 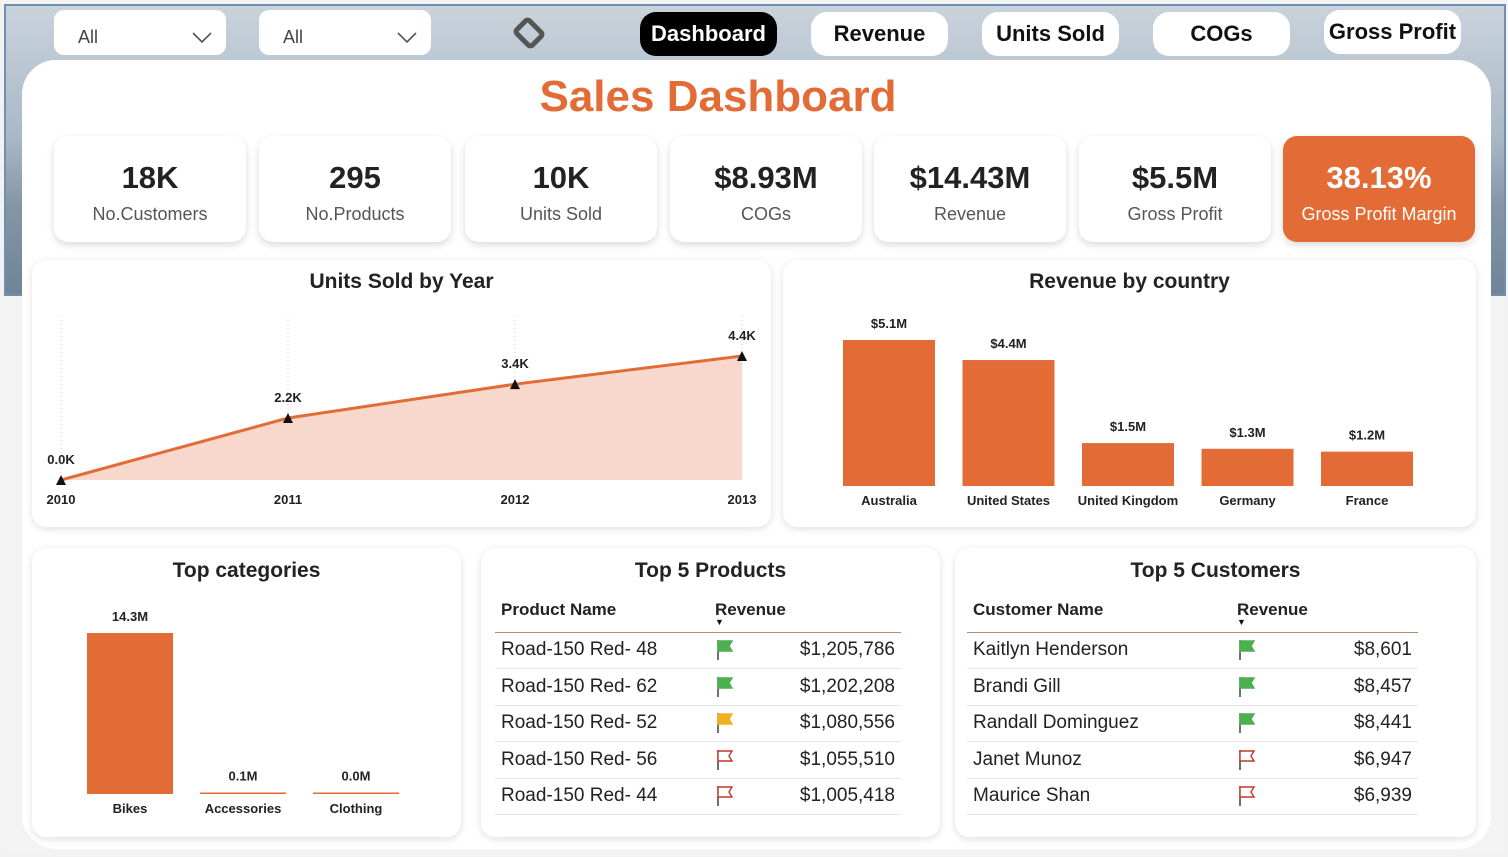 I want to click on filter-dropdown-2: All, so click(x=345, y=32).